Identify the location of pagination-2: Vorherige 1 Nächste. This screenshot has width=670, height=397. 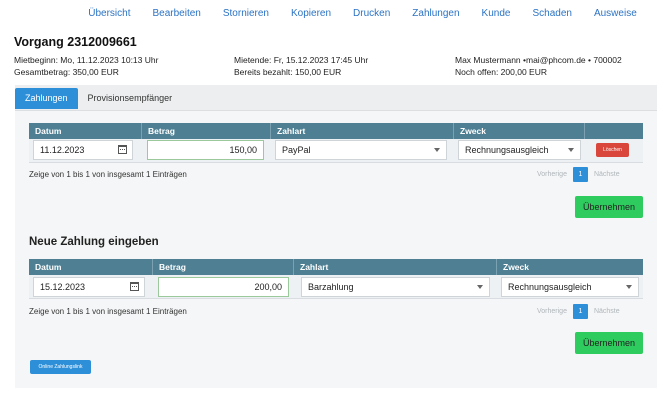
(578, 311).